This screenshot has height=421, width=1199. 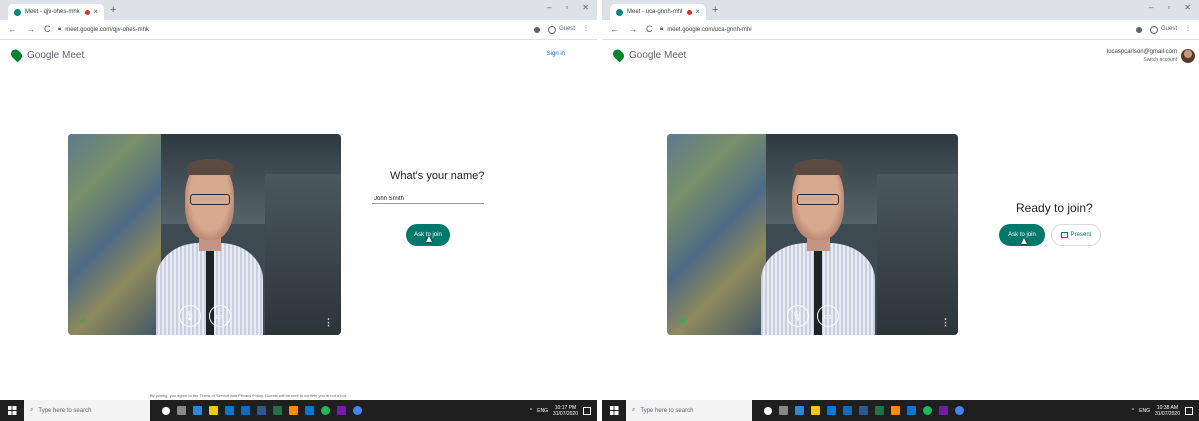 I want to click on ask-to-join-button: Ask to join, so click(x=428, y=235).